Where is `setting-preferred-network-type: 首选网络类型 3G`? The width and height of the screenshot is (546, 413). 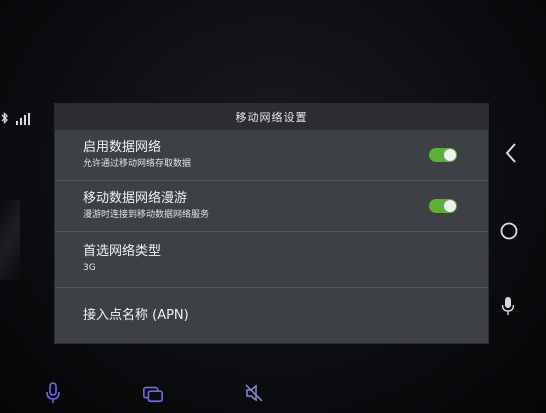
setting-preferred-network-type: 首选网络类型 3G is located at coordinates (271, 260).